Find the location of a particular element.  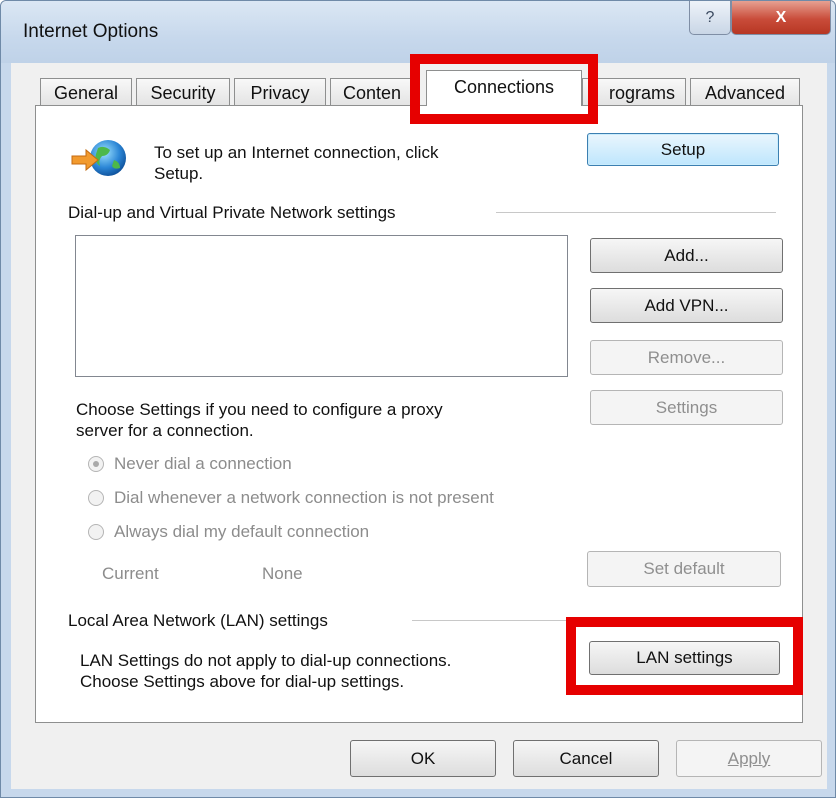

lan-settings-button: LAN settings is located at coordinates (684, 658).